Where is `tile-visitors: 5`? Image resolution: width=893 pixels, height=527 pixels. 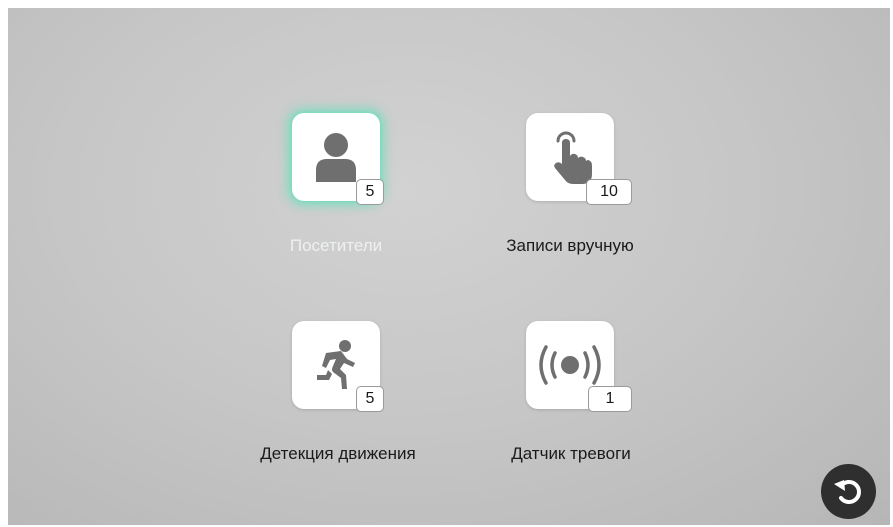 tile-visitors: 5 is located at coordinates (338, 159).